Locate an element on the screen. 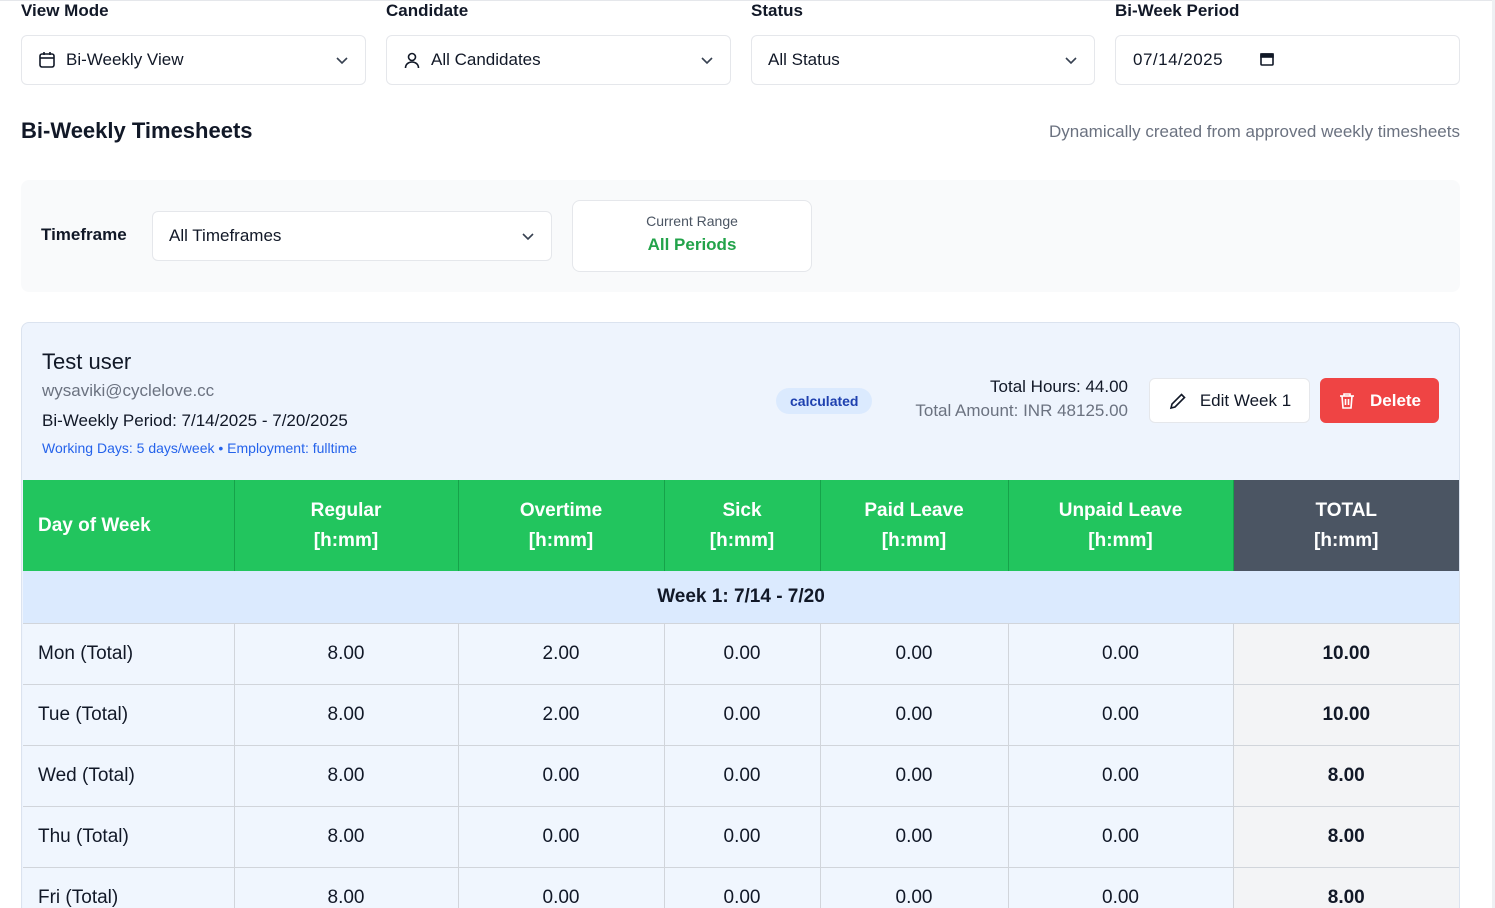  pencil-icon is located at coordinates (1178, 401).